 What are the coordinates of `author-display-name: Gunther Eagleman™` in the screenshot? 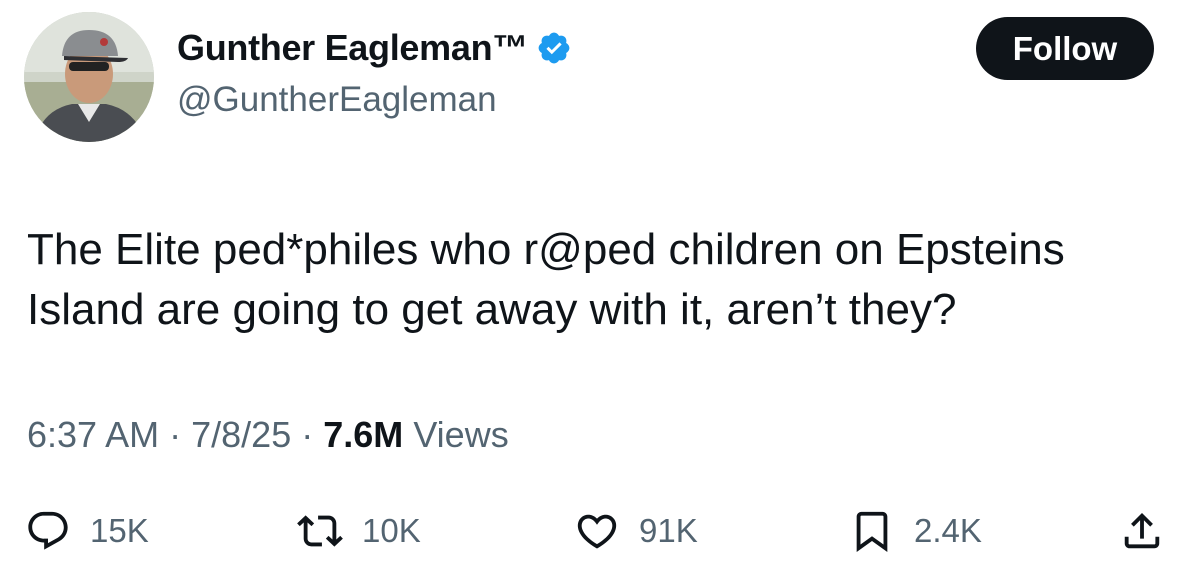 It's located at (352, 48).